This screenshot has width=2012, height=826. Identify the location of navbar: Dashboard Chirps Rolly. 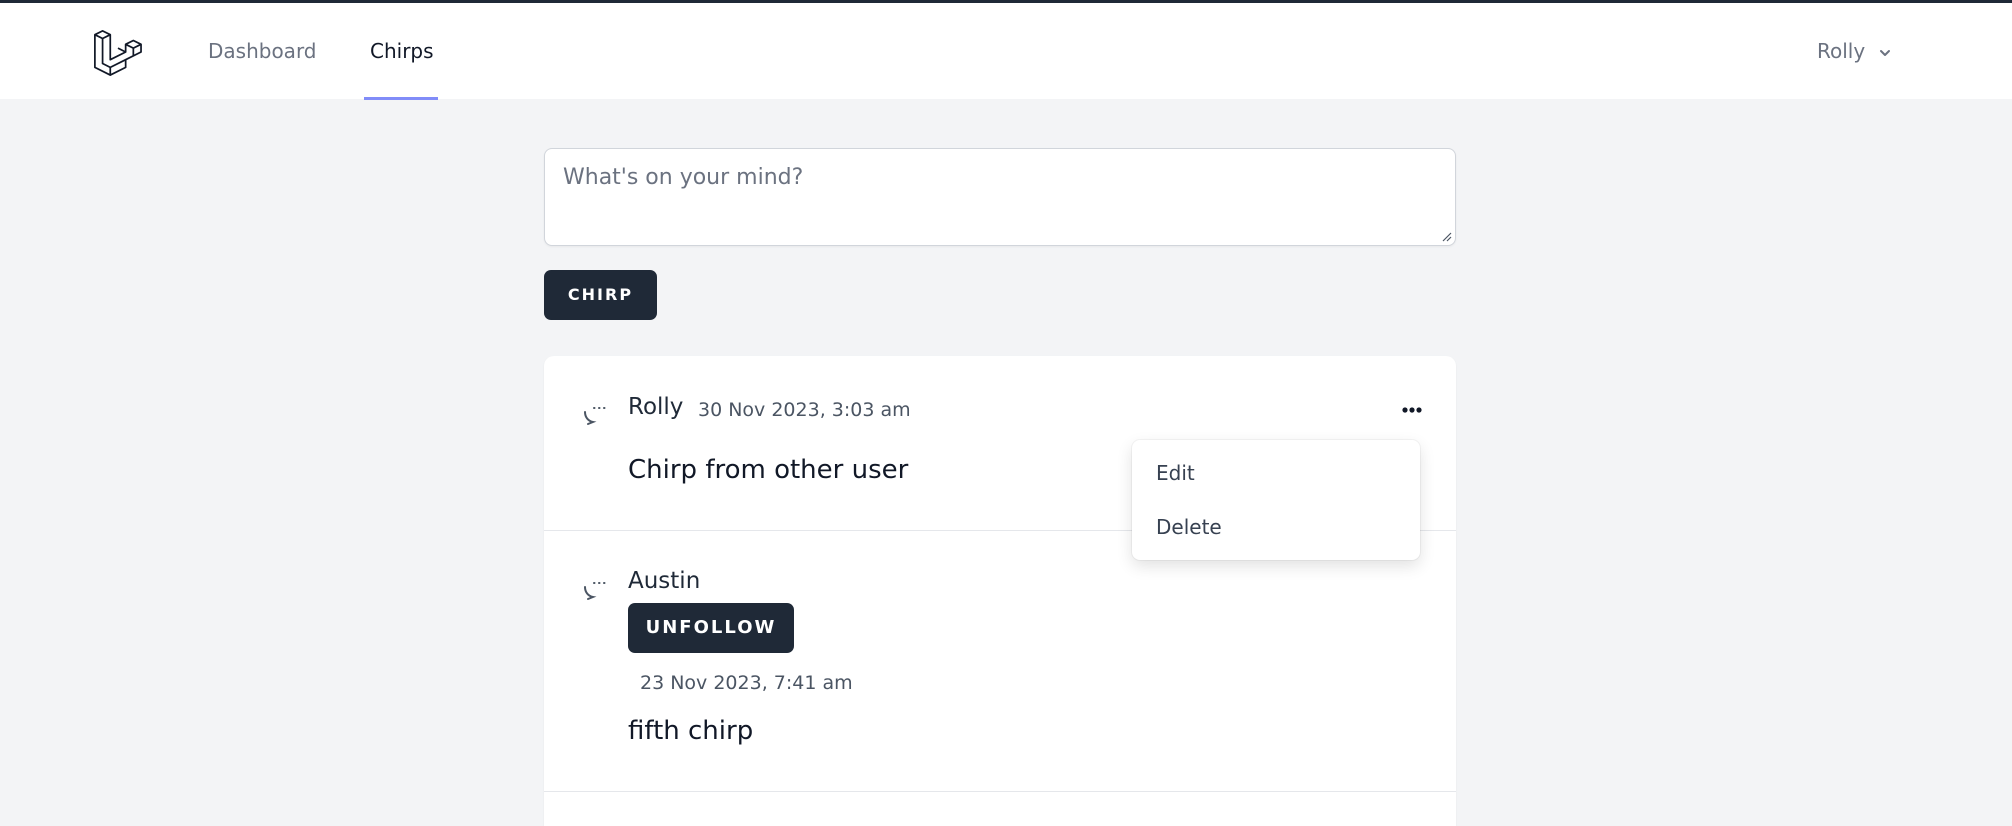
(1006, 51).